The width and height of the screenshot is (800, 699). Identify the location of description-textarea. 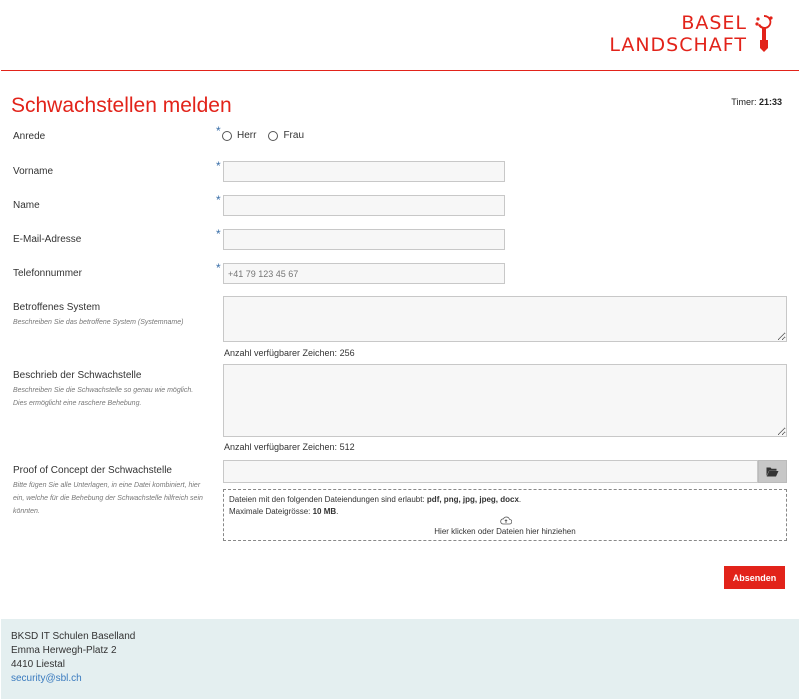
(505, 400).